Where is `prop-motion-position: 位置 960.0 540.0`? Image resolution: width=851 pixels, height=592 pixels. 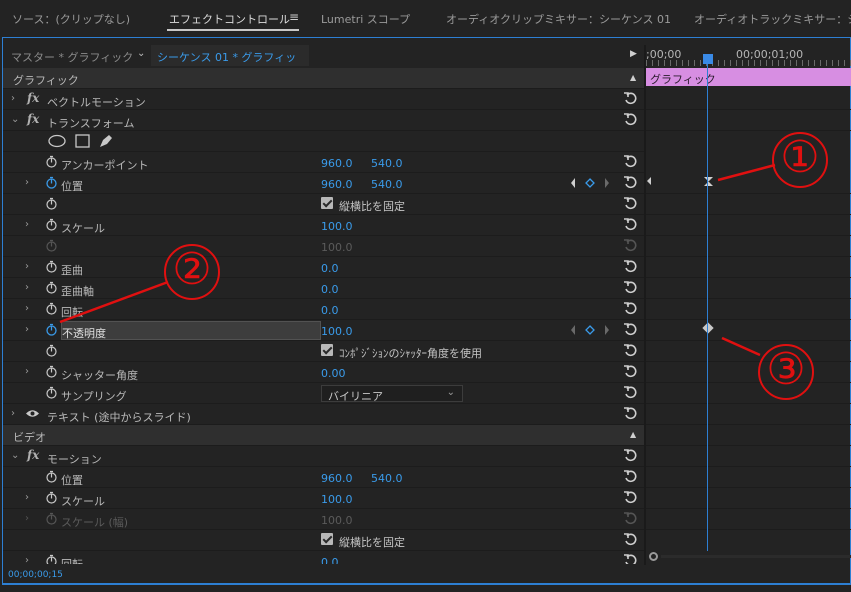 prop-motion-position: 位置 960.0 540.0 is located at coordinates (323, 477).